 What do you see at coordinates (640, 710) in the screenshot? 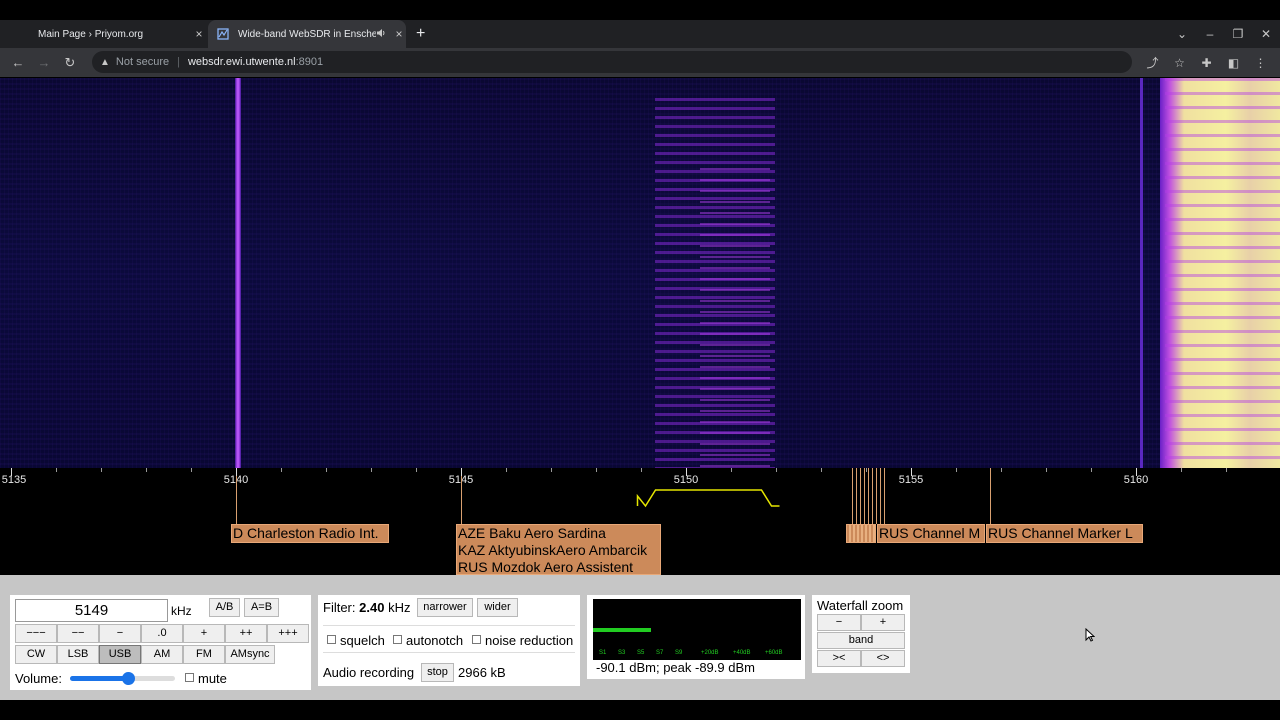
I see `screen-bottom-bar` at bounding box center [640, 710].